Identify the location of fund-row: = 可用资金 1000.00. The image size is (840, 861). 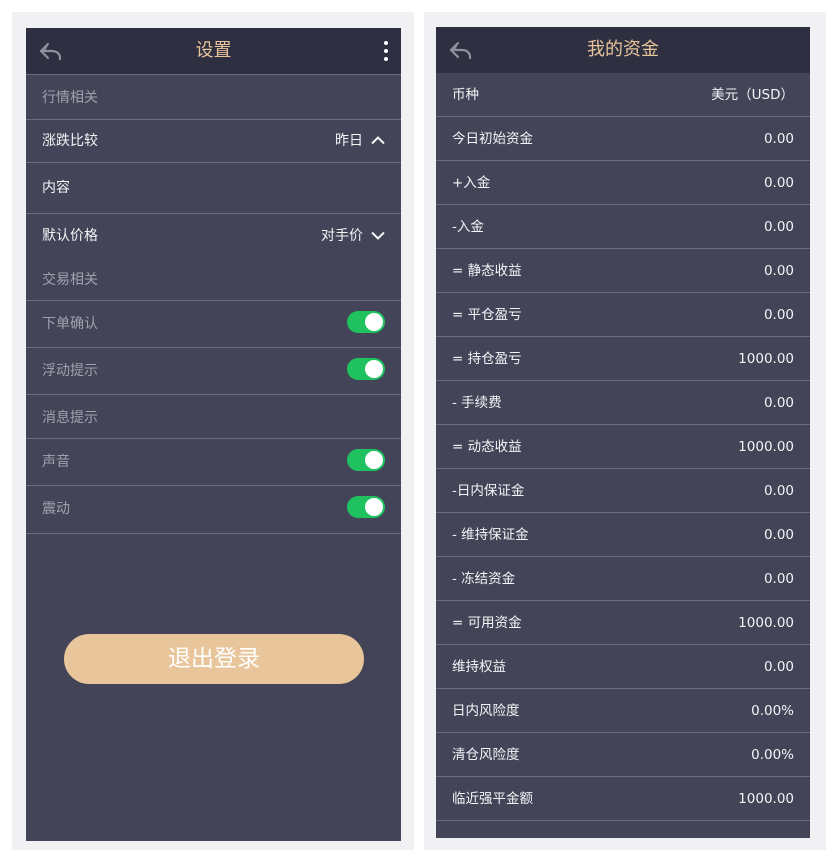
(623, 623).